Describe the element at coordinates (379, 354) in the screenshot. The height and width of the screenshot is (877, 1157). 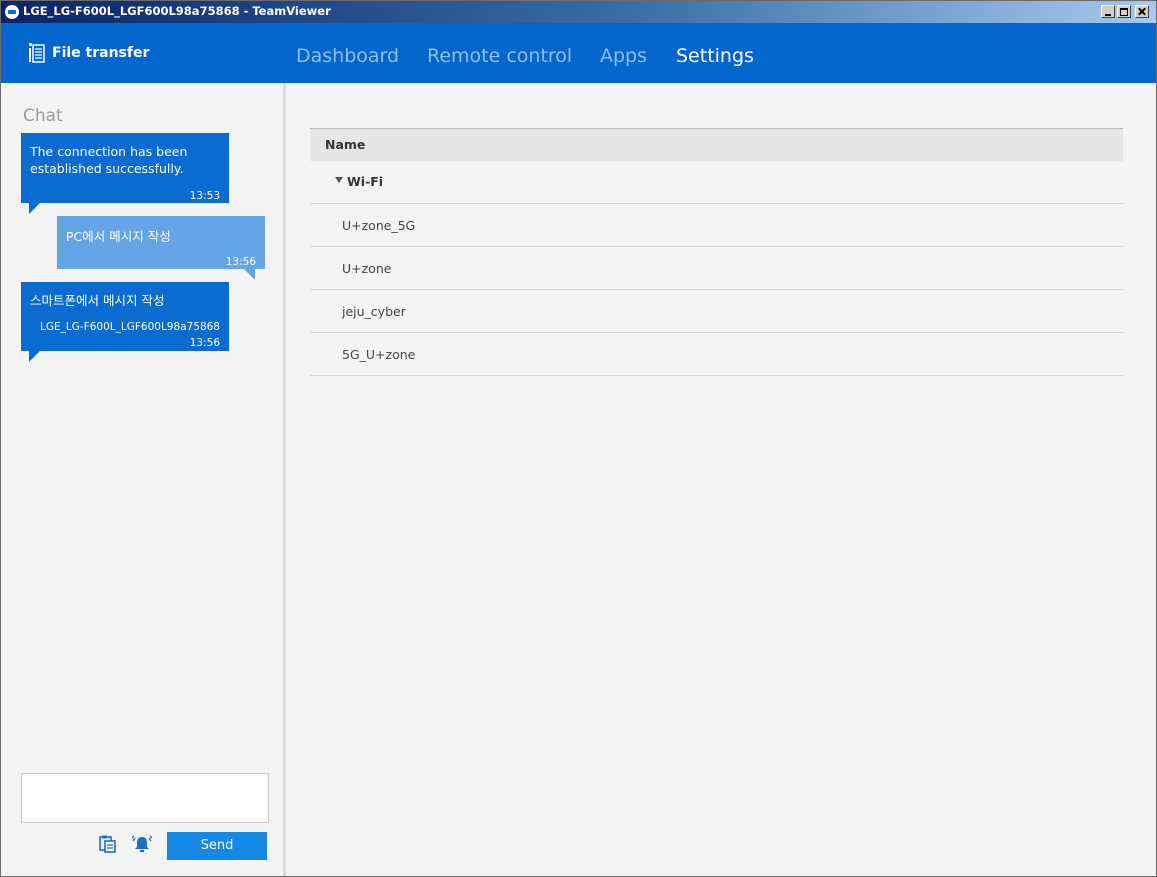
I see `wifi-network-name: 5G_U+zone` at that location.